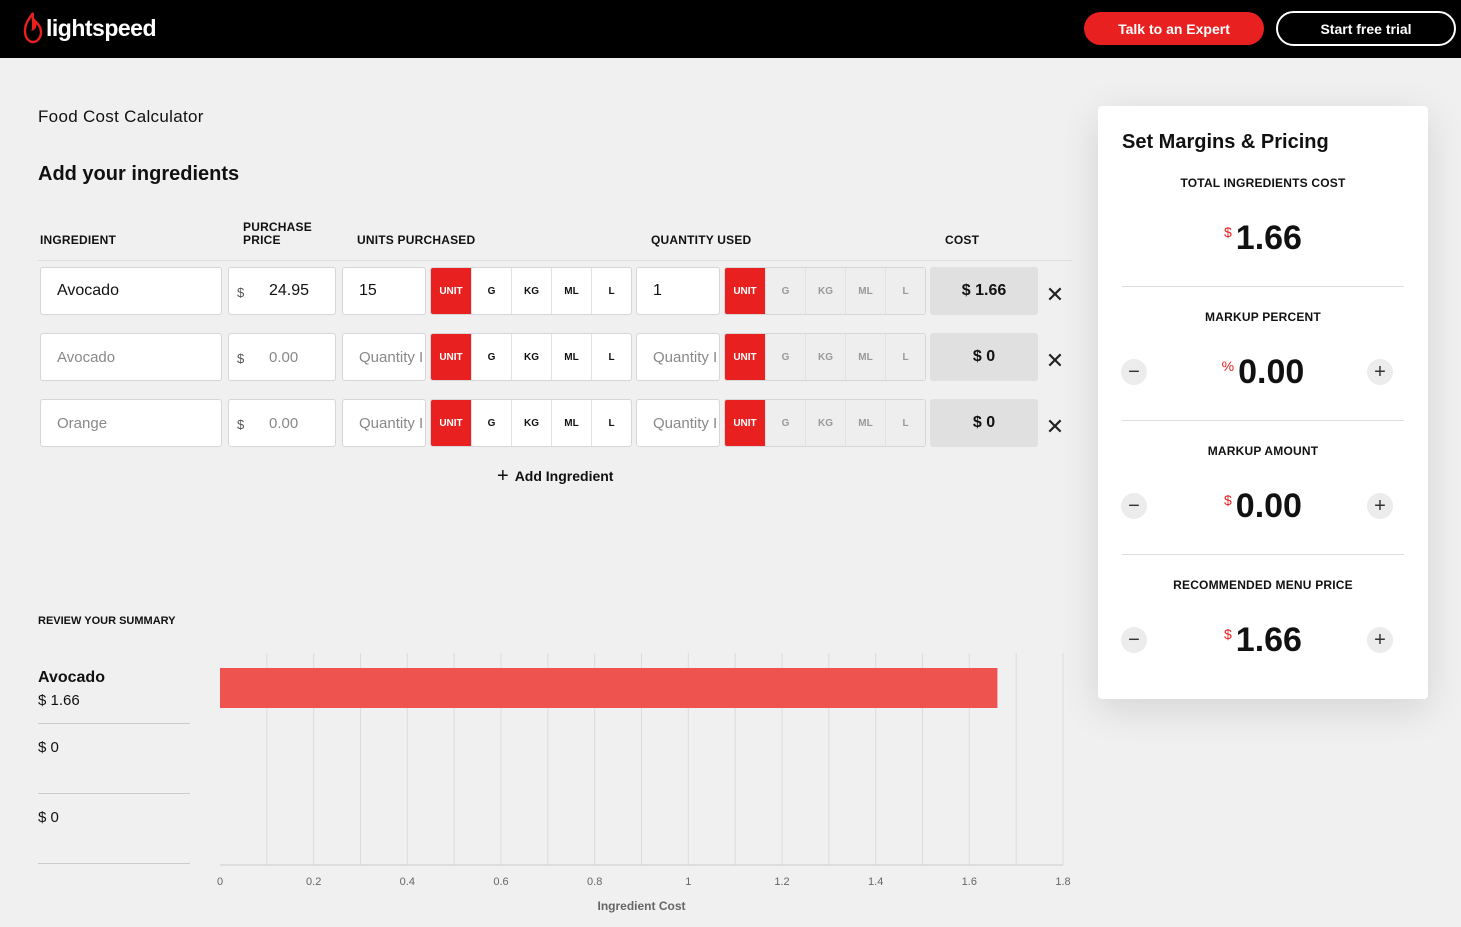 This screenshot has height=927, width=1461. What do you see at coordinates (107, 621) in the screenshot?
I see `summary-title: REVIEW YOUR SUMMARY` at bounding box center [107, 621].